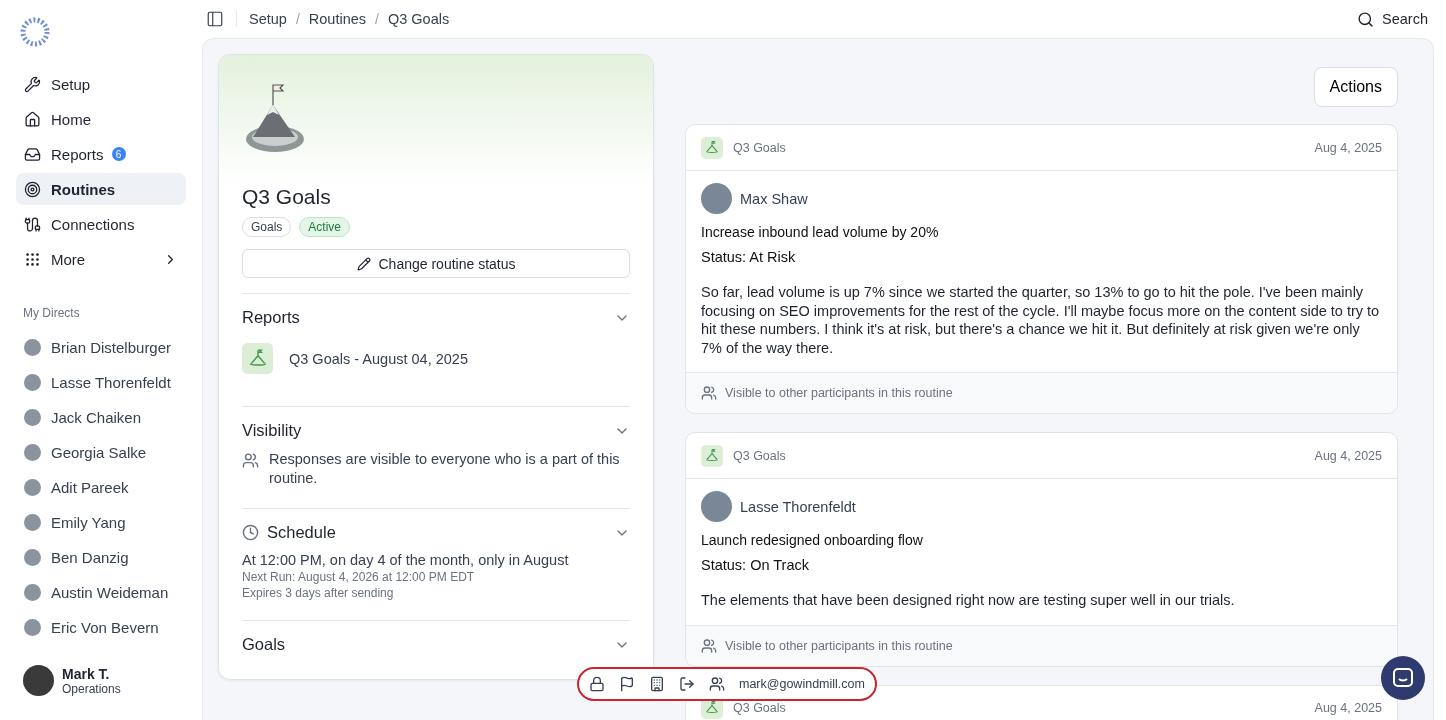 The height and width of the screenshot is (720, 1446). I want to click on direct-report-item: Adit Pareek, so click(101, 487).